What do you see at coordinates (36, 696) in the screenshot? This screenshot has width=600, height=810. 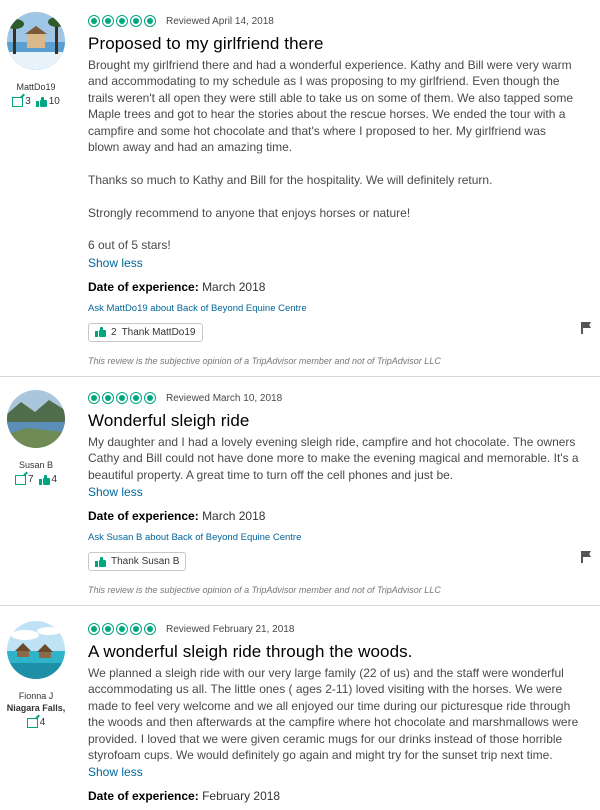 I see `username: Fionna J` at bounding box center [36, 696].